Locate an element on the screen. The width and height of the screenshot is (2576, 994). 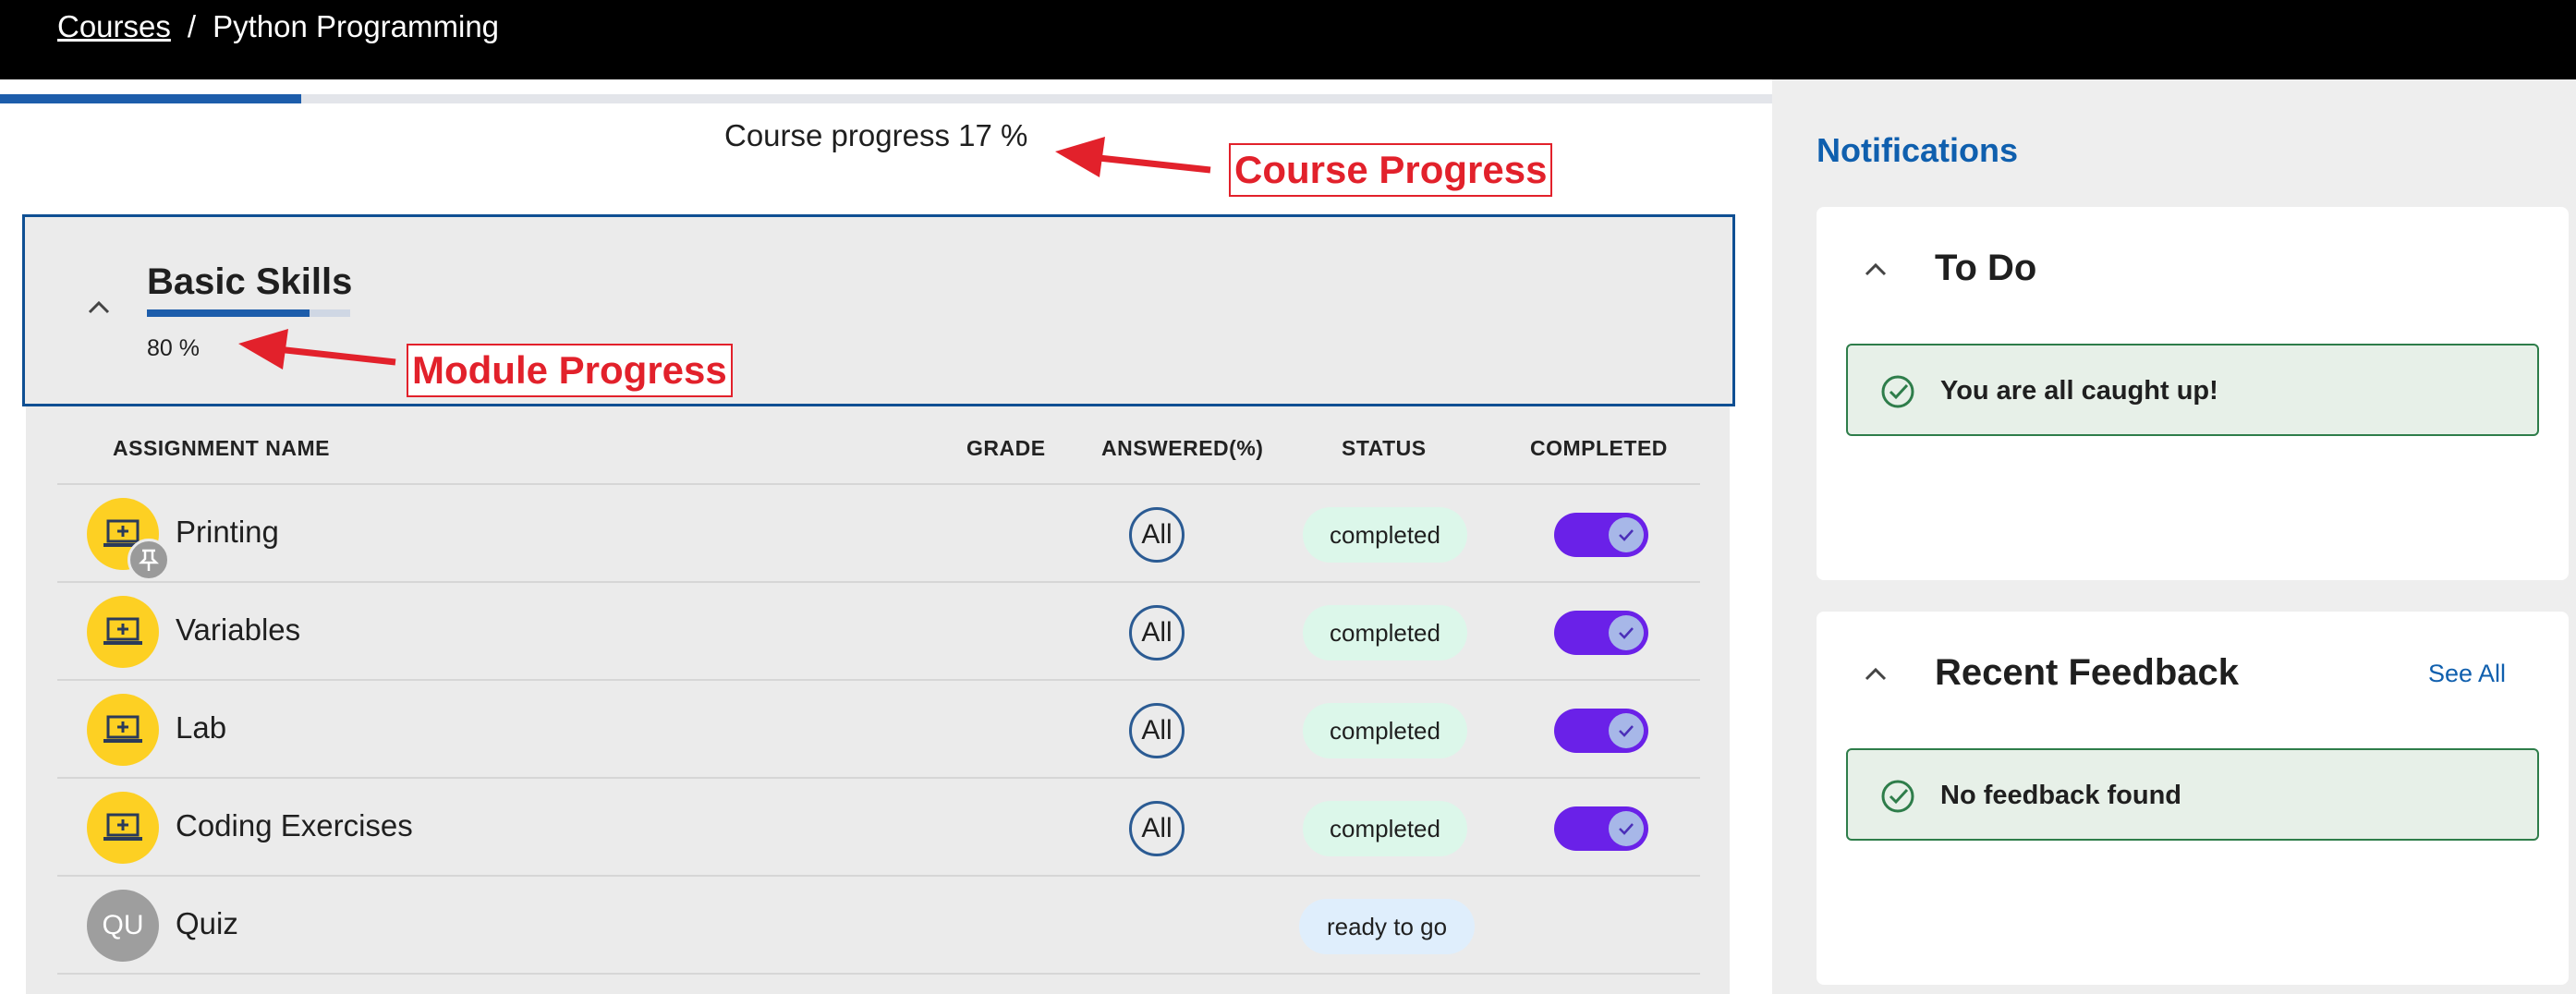
todo-card: To Do You are all caught up! is located at coordinates (2193, 393).